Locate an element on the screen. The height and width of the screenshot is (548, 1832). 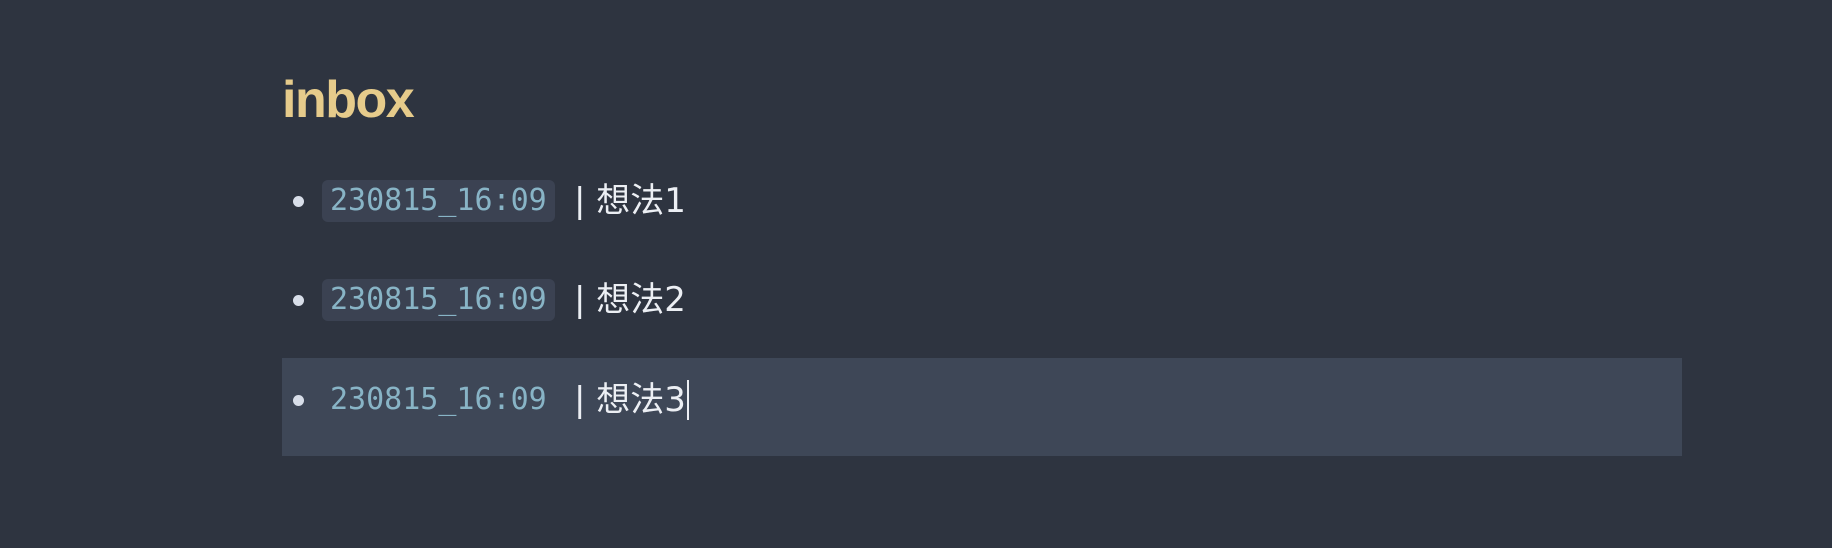
item-text-editing: | 想法3 is located at coordinates (631, 400).